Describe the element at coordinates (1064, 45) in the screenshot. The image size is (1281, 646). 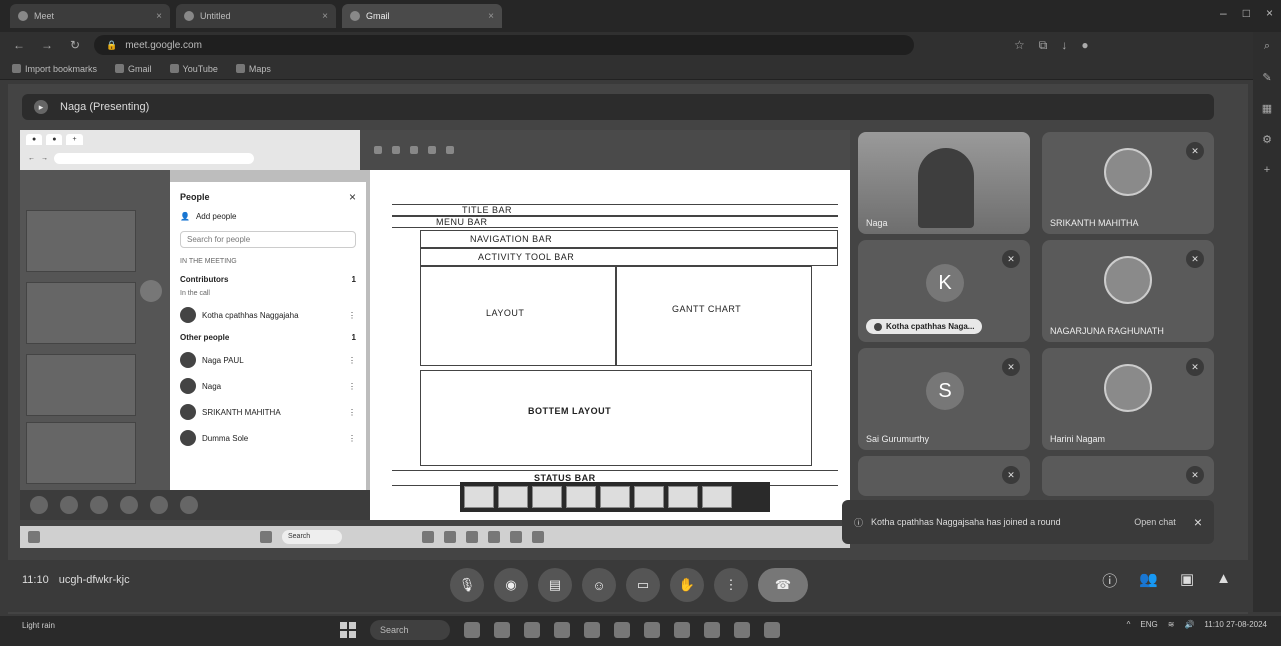
I see `download-icon: ↓` at that location.